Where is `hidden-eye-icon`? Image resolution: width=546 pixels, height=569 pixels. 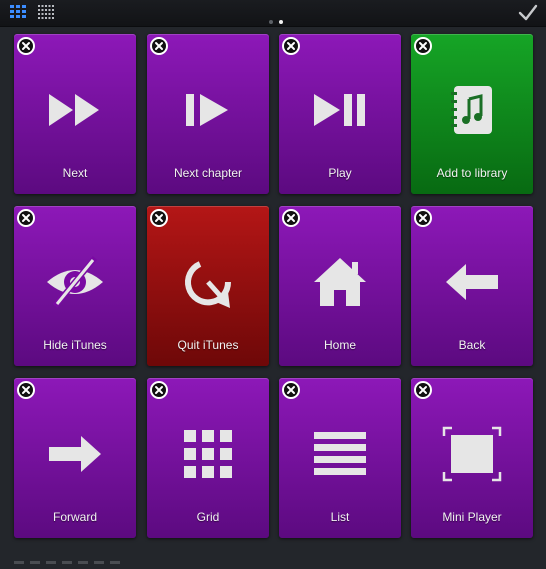
hidden-eye-icon is located at coordinates (75, 282).